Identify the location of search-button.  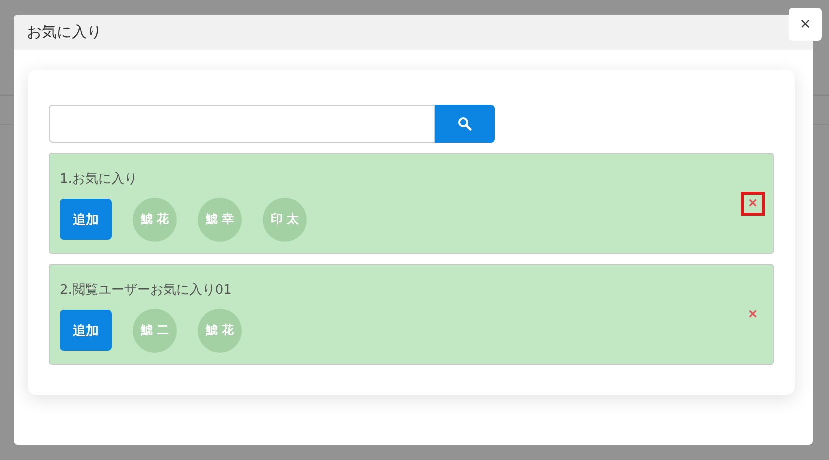
(465, 124).